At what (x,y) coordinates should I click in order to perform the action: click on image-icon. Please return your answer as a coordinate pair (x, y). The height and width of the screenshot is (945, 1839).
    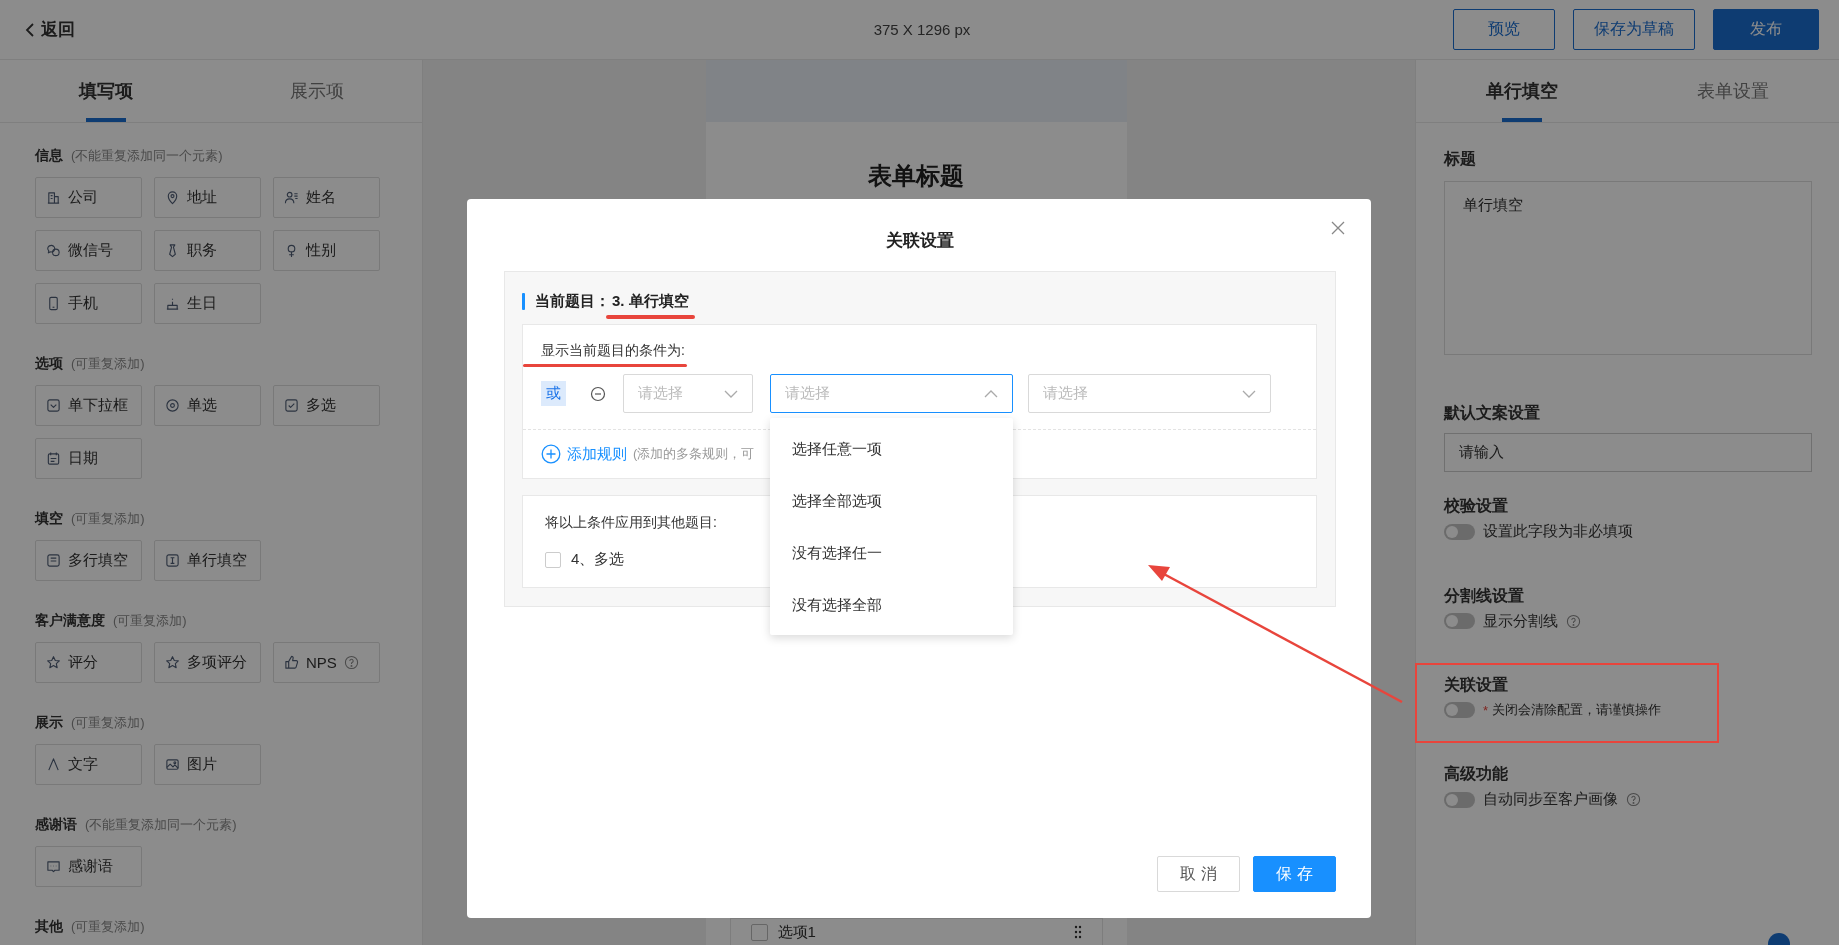
    Looking at the image, I should click on (172, 764).